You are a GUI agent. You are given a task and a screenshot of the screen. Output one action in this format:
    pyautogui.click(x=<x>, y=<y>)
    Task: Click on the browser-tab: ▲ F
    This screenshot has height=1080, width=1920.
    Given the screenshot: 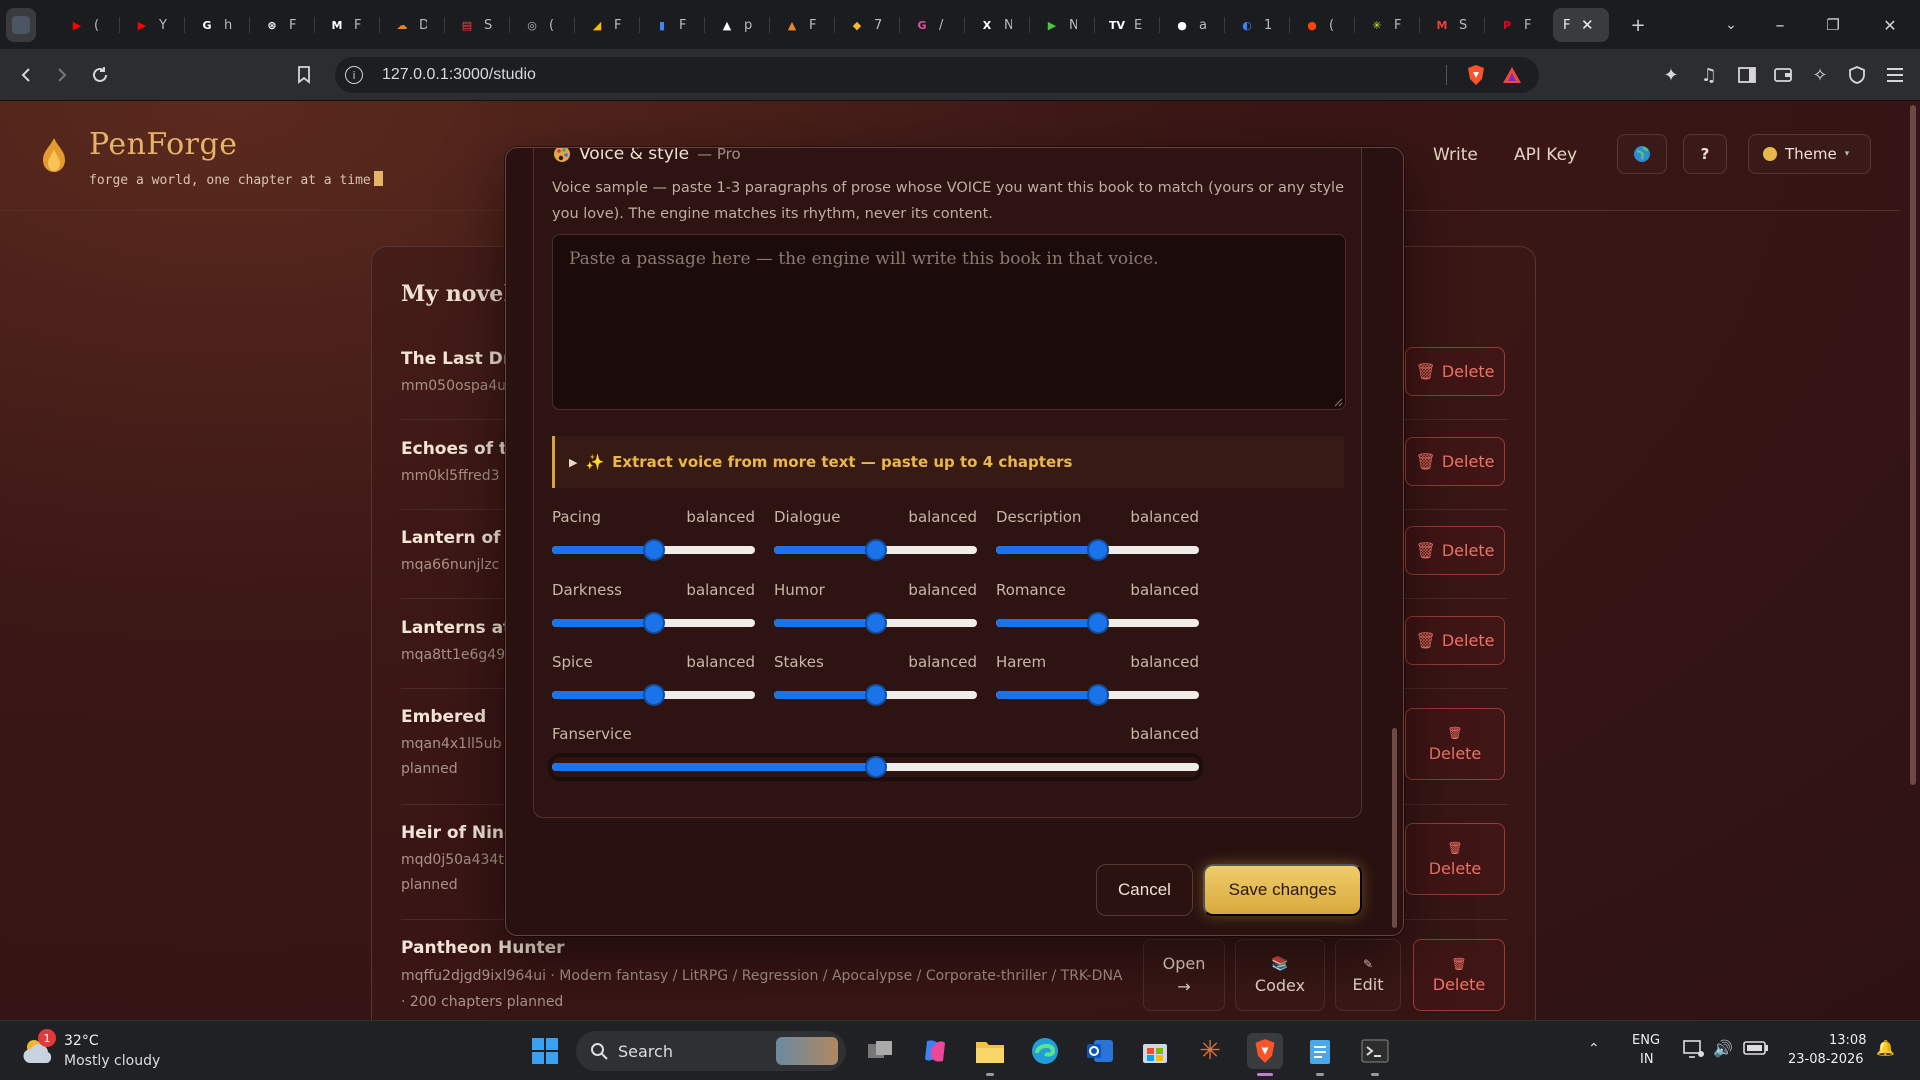 What is the action you would take?
    pyautogui.click(x=802, y=25)
    